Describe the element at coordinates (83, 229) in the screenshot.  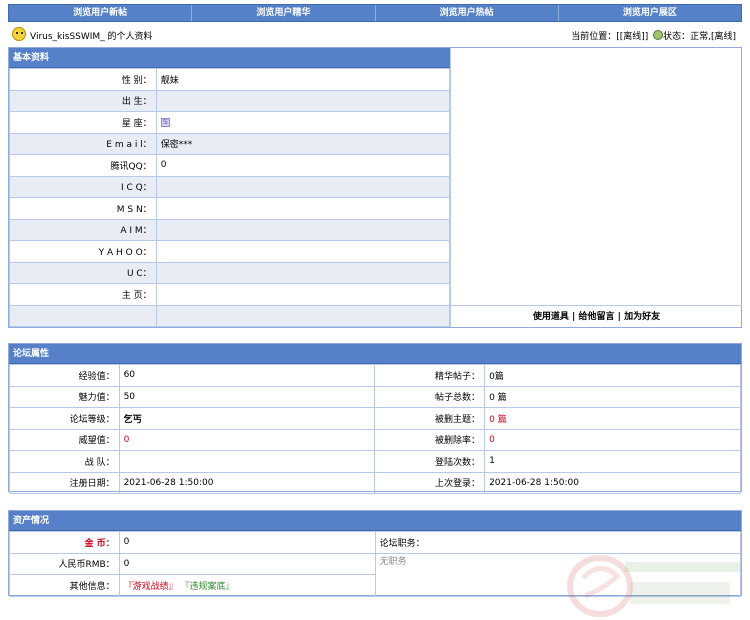
I see `aim-label: A I M：` at that location.